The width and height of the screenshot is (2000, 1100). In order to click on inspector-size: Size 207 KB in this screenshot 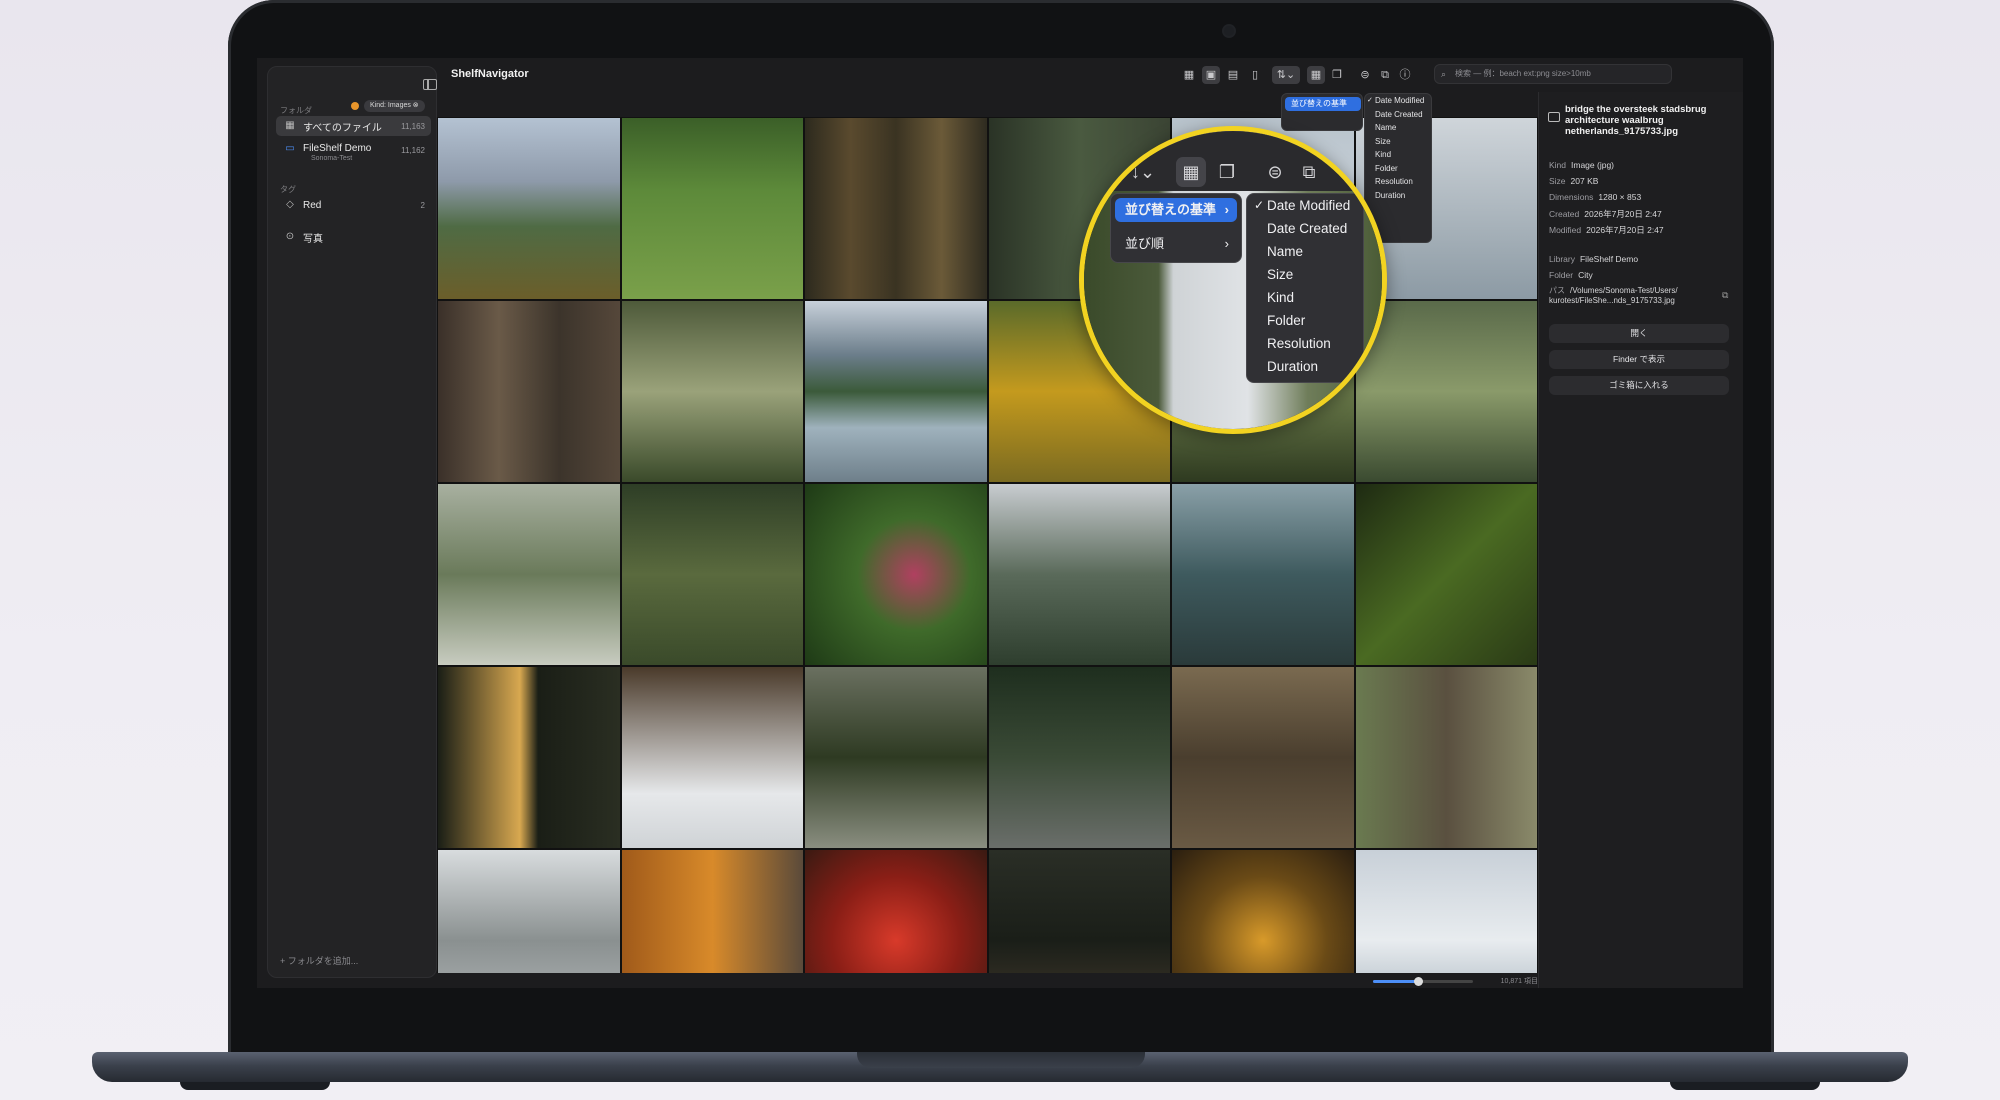, I will do `click(1573, 181)`.